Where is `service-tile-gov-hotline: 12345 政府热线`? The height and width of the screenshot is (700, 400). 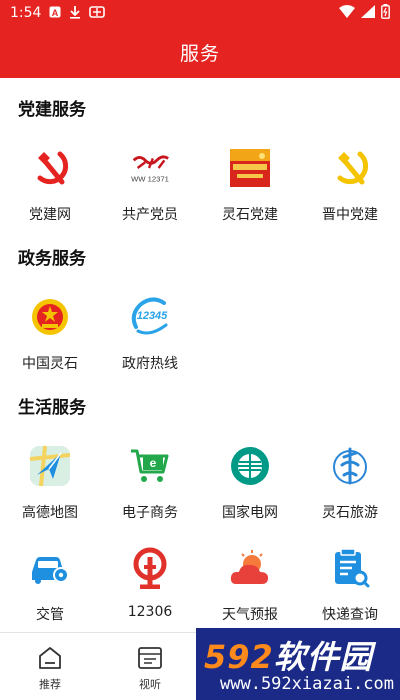
service-tile-gov-hotline: 12345 政府热线 is located at coordinates (150, 334).